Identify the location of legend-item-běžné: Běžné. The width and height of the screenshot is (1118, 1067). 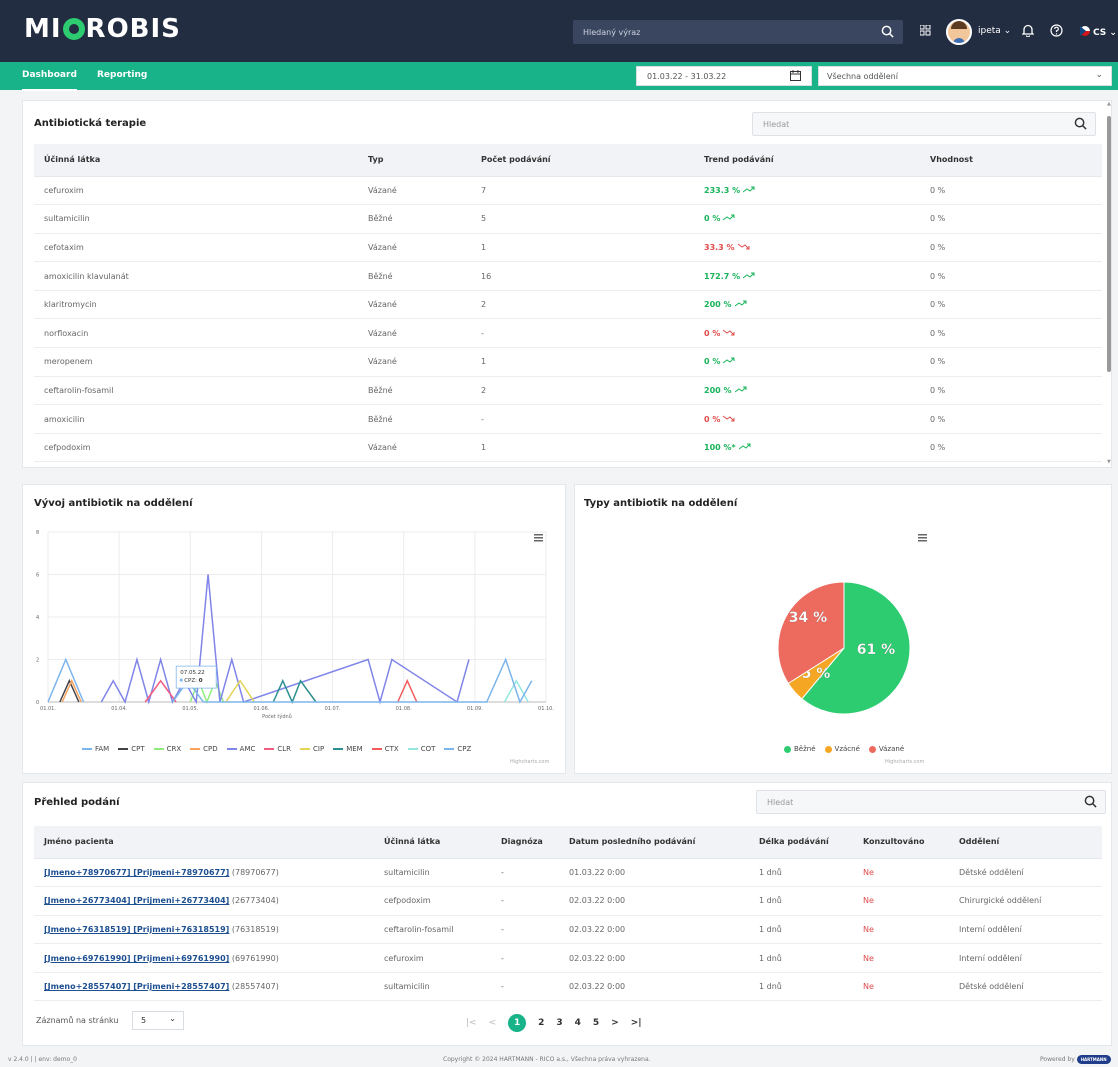
(800, 749).